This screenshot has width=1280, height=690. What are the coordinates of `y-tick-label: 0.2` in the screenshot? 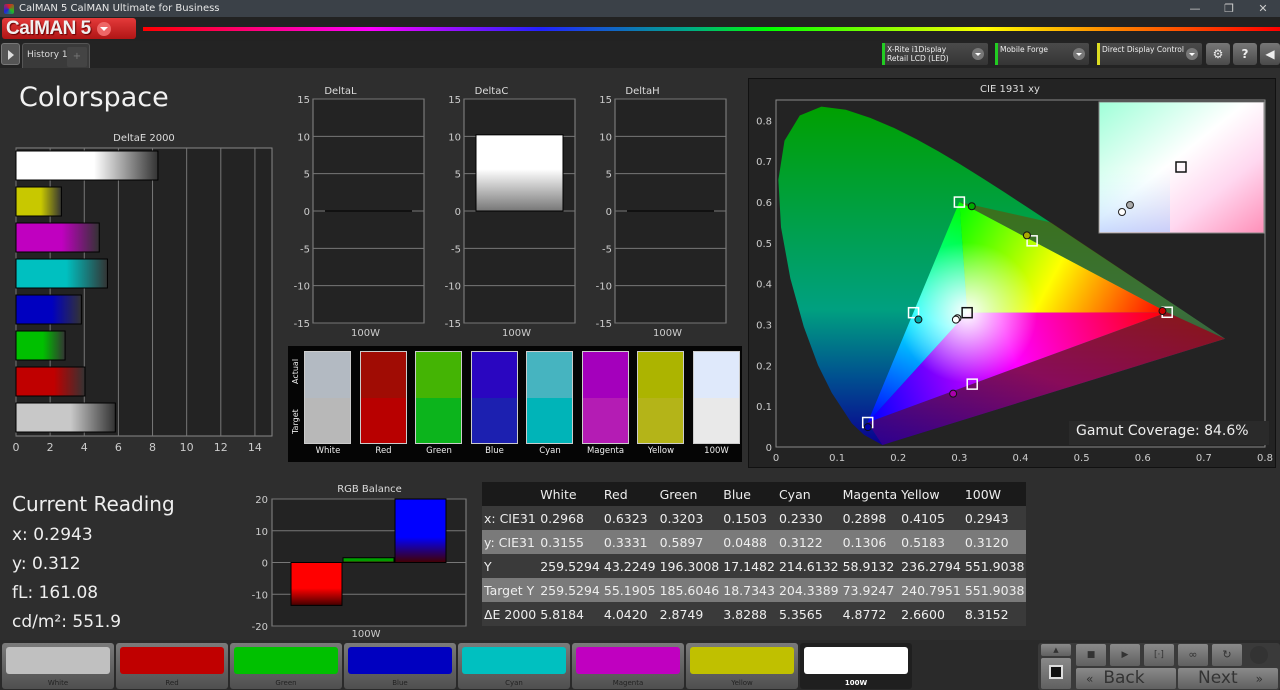 It's located at (764, 366).